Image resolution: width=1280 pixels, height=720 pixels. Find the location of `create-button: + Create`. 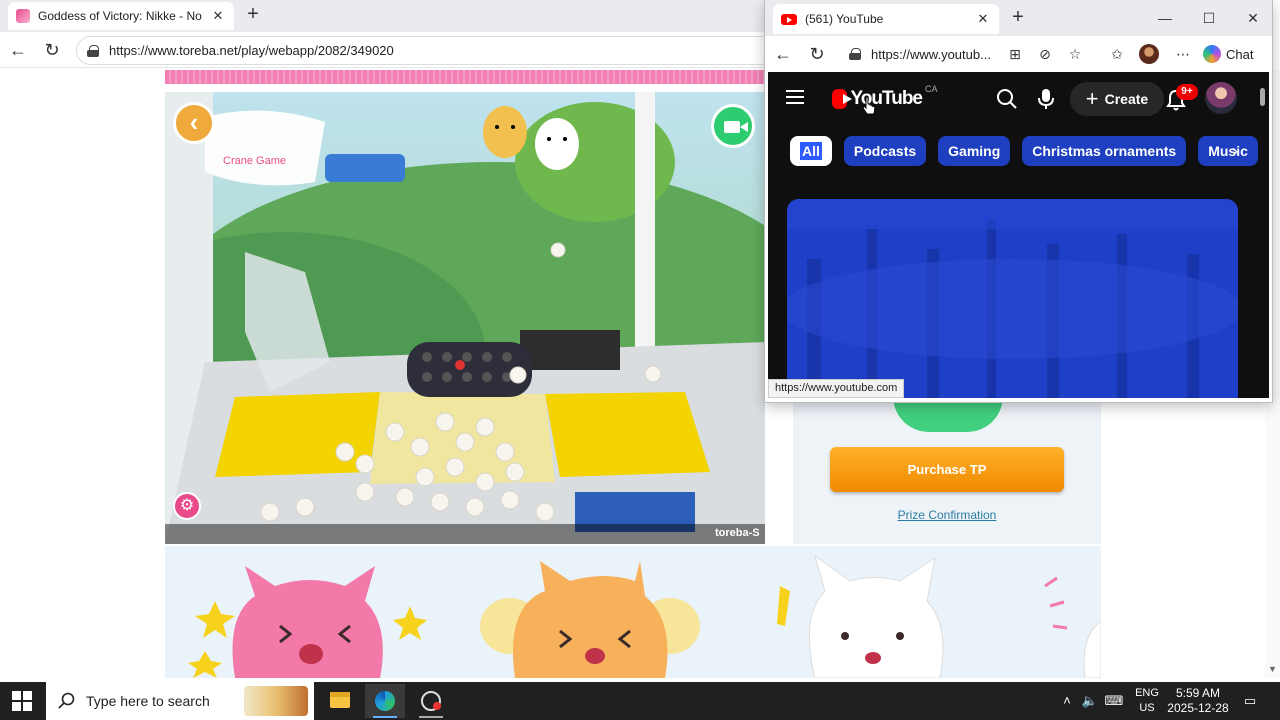

create-button: + Create is located at coordinates (1117, 99).